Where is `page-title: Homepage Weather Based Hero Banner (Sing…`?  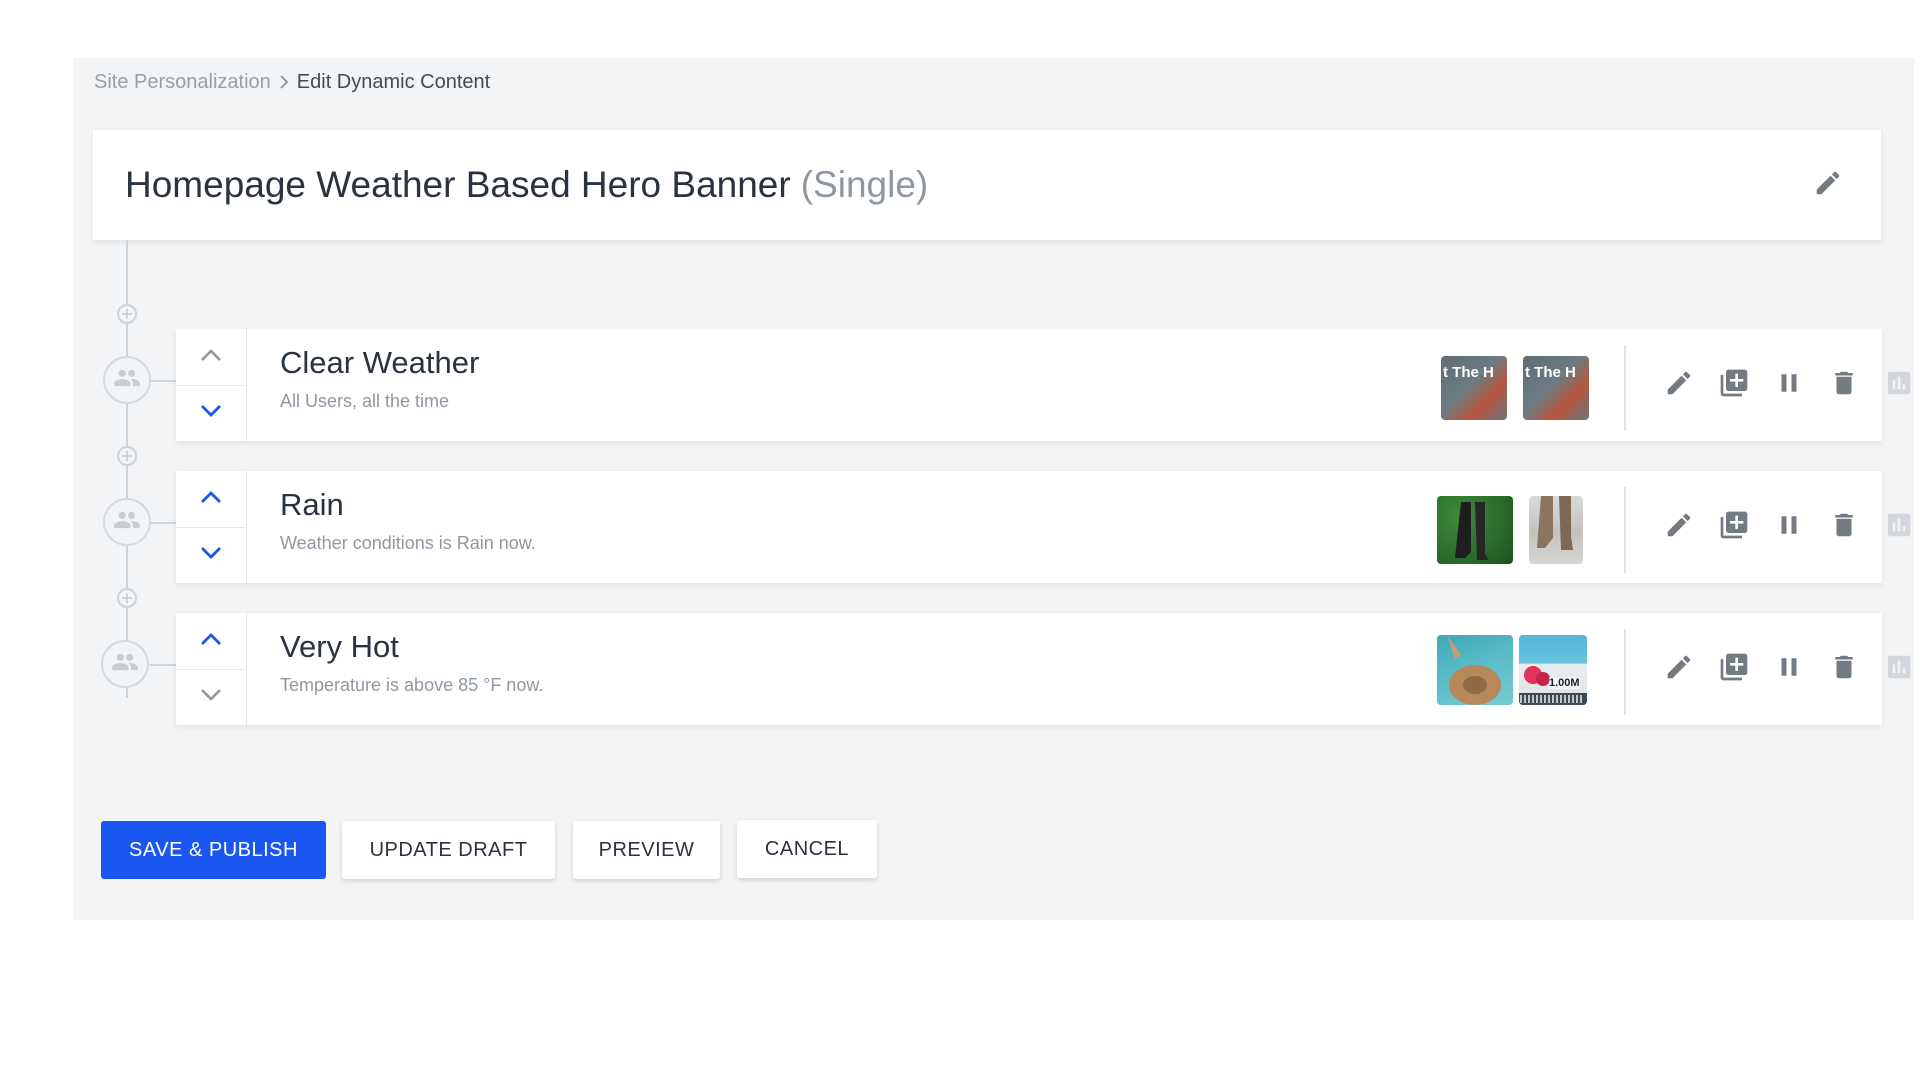
page-title: Homepage Weather Based Hero Banner (Sing… is located at coordinates (526, 185).